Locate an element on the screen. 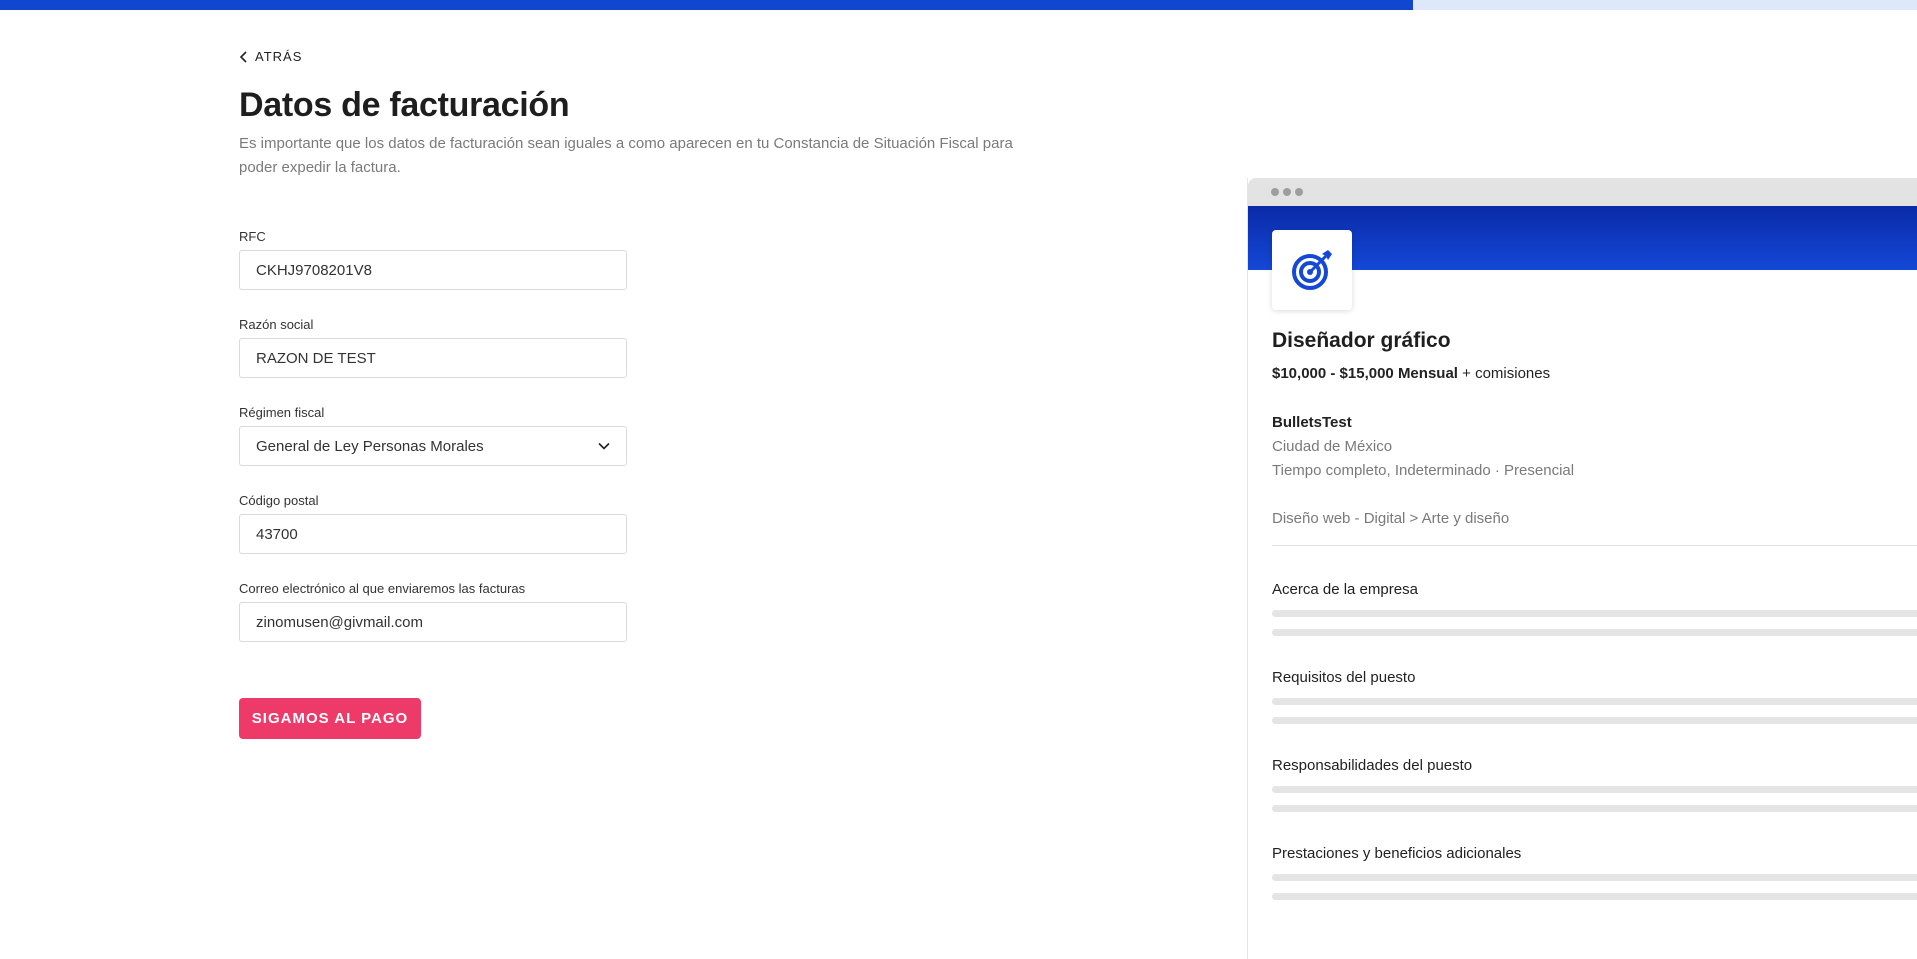 The height and width of the screenshot is (959, 1917). razon-social-field: Razón social is located at coordinates (433, 347).